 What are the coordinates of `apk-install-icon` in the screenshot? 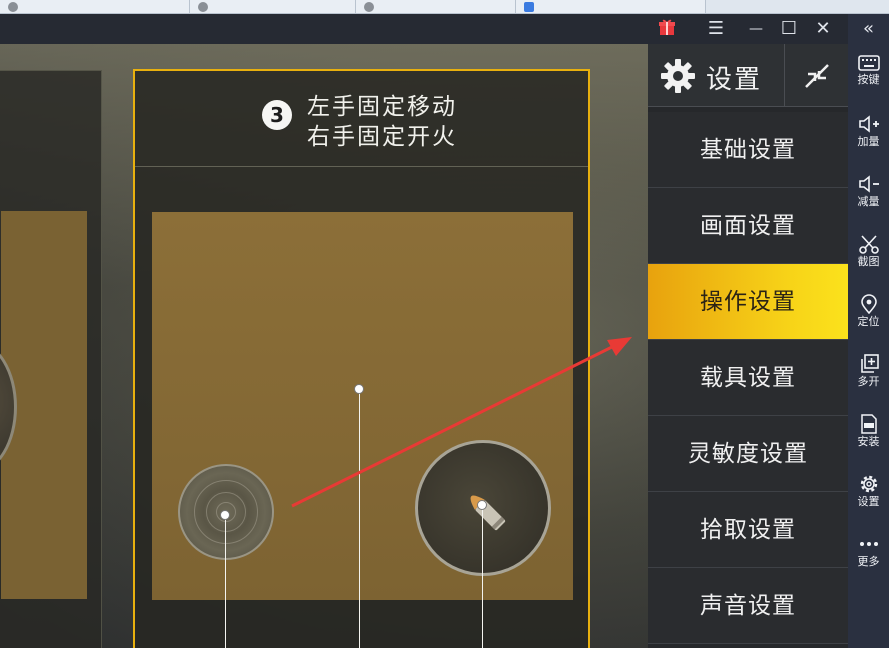 It's located at (868, 424).